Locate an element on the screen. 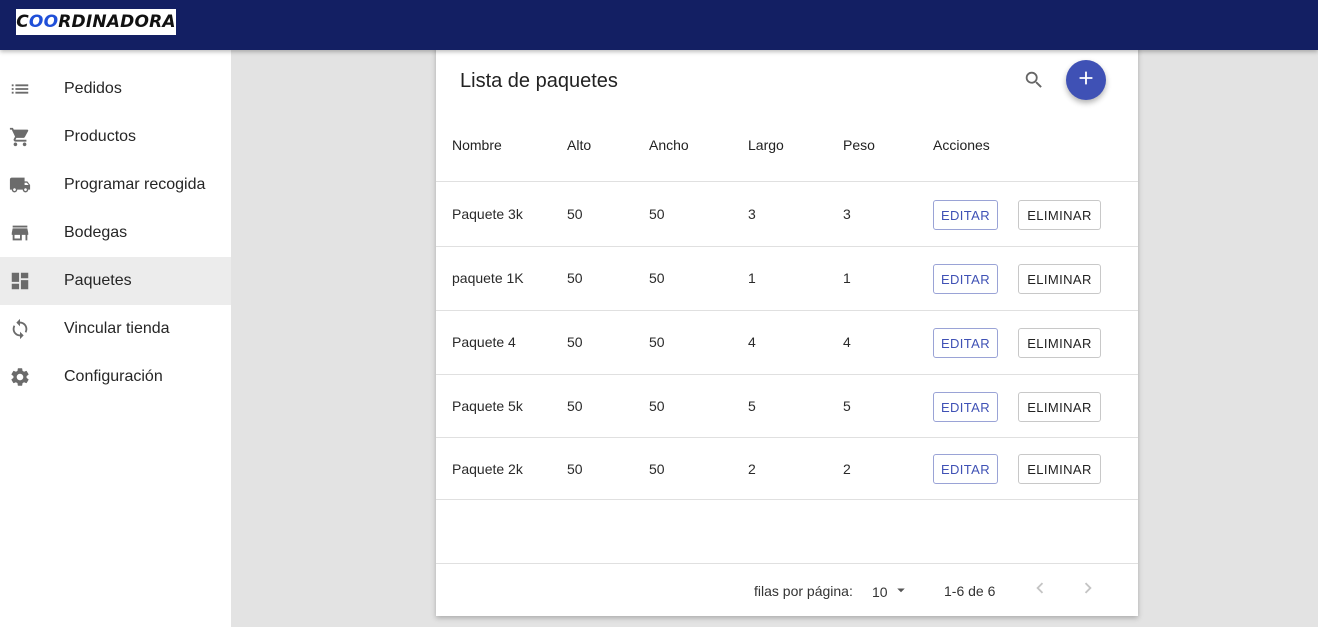 This screenshot has height=627, width=1318. cell-peso: 4 is located at coordinates (847, 342).